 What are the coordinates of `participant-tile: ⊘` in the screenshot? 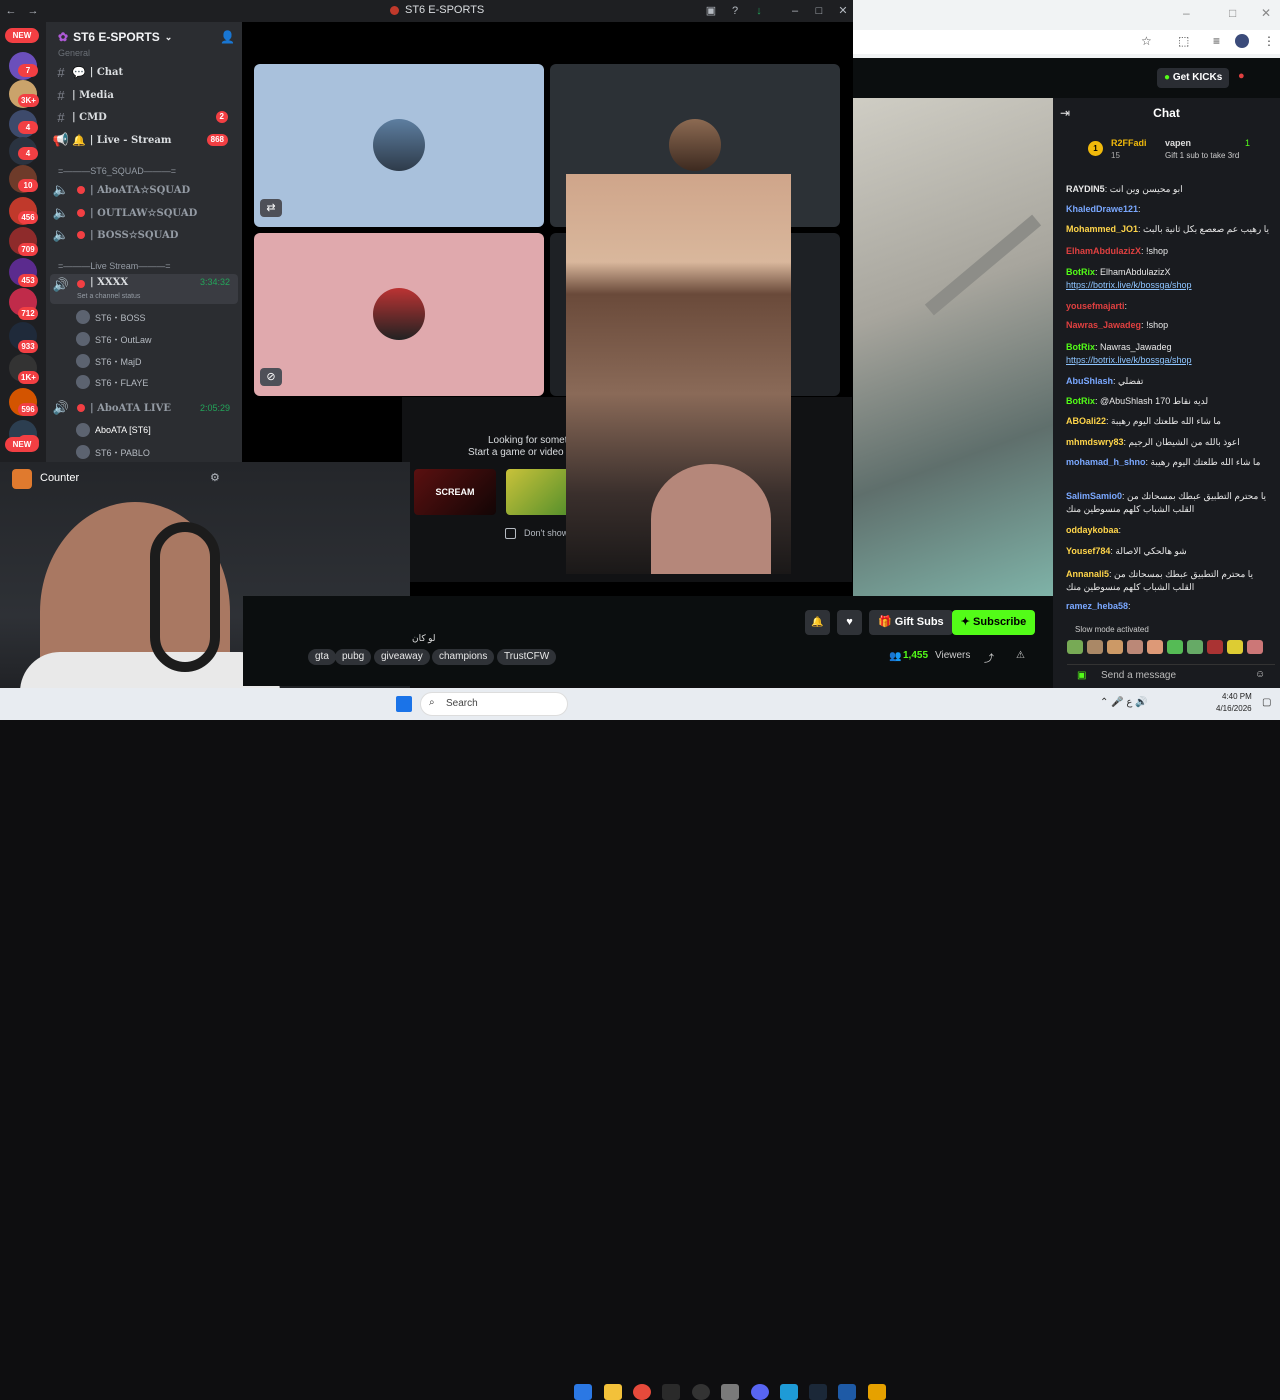 It's located at (399, 314).